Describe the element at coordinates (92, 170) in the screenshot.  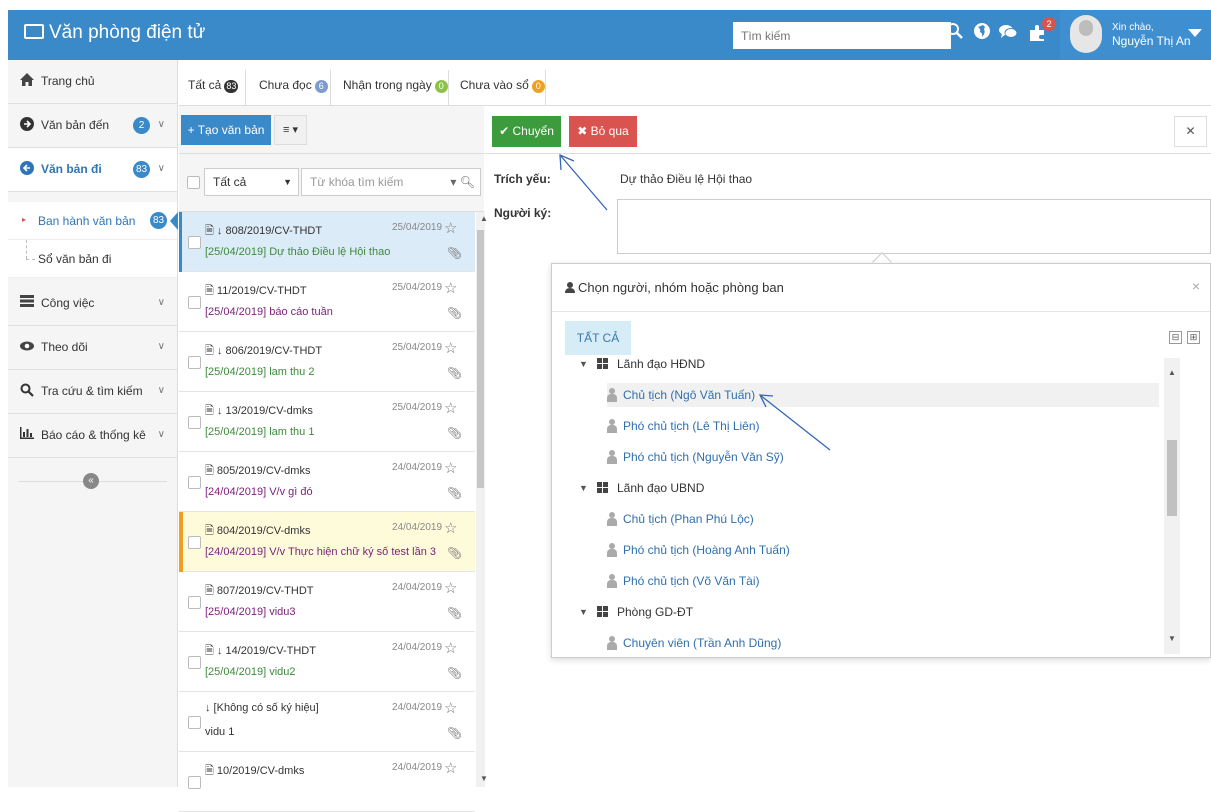
I see `sidebar-item-outgoing: Văn bản đi 83 ∨` at that location.